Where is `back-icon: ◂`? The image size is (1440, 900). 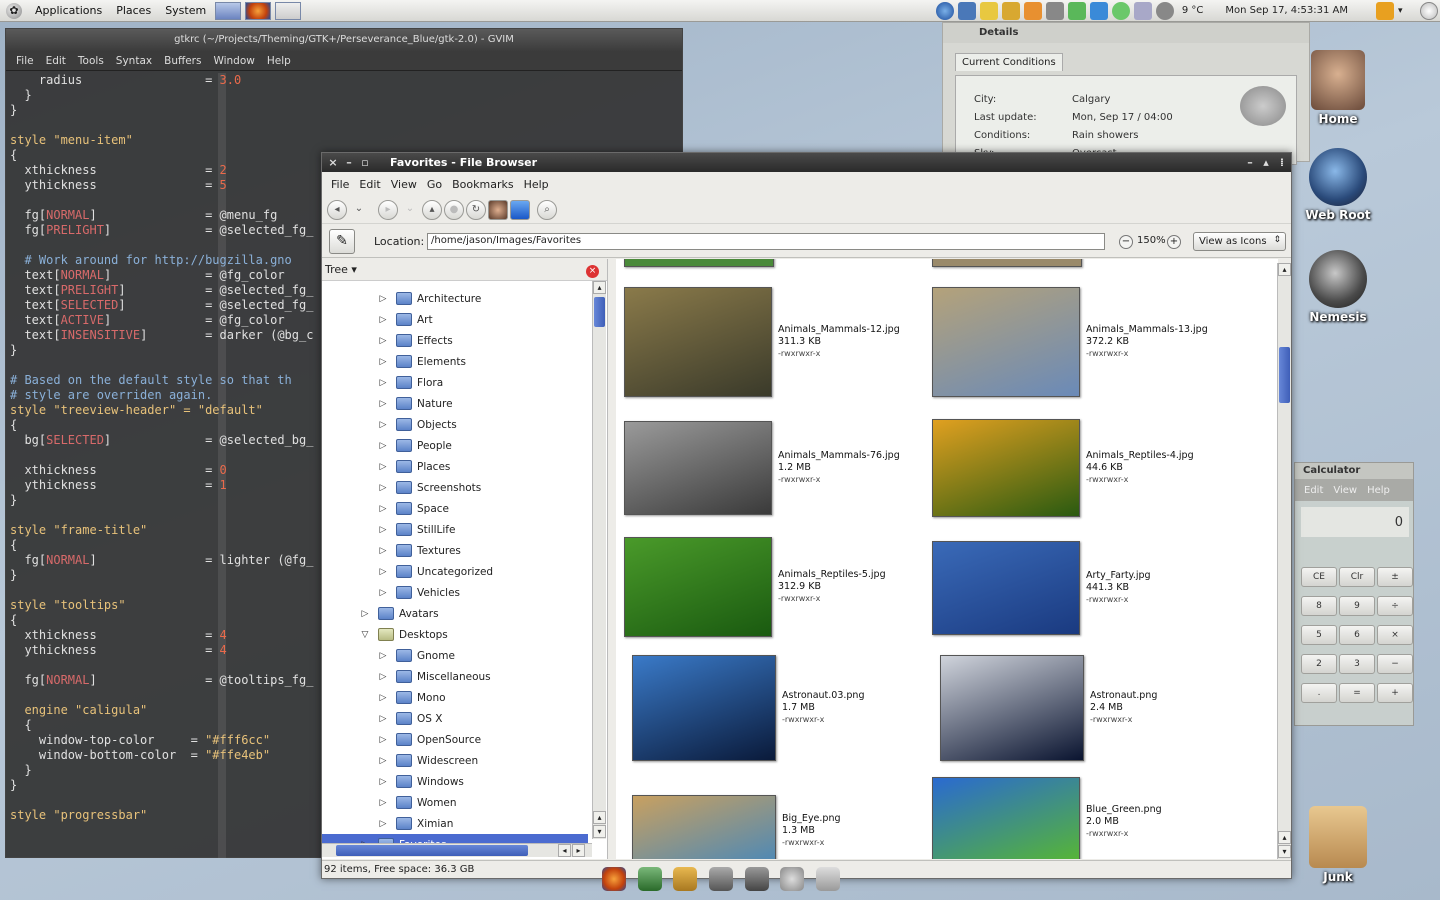
back-icon: ◂ is located at coordinates (337, 209).